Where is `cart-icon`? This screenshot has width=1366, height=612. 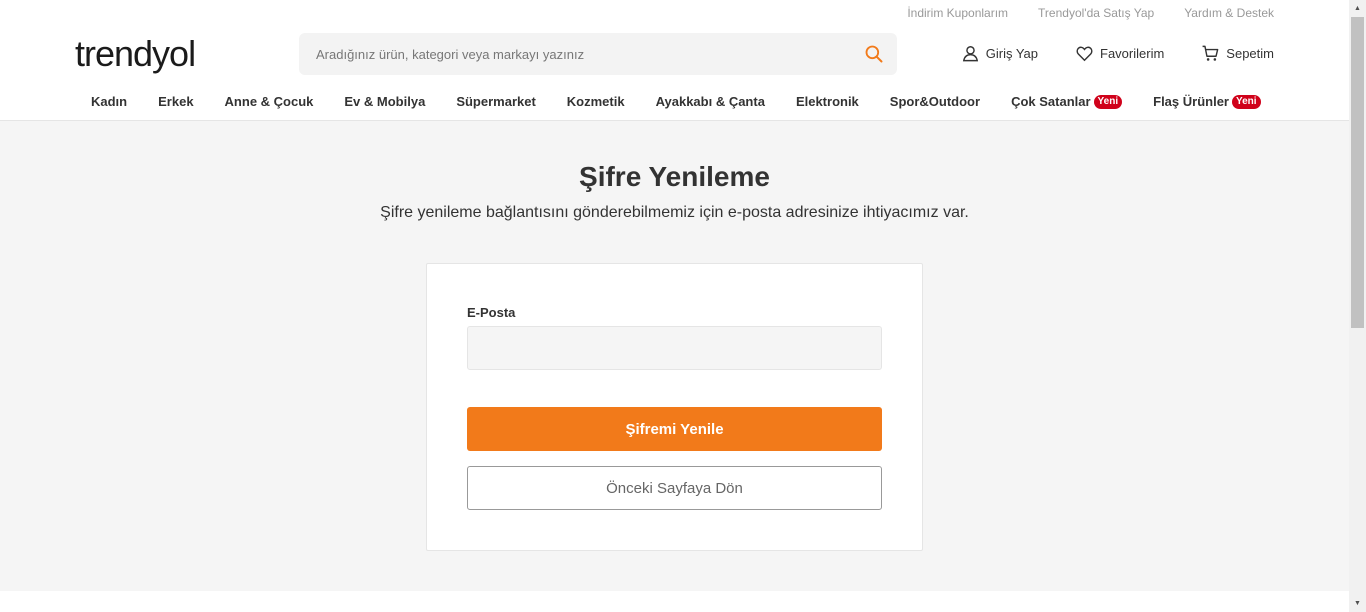
cart-icon is located at coordinates (1210, 53).